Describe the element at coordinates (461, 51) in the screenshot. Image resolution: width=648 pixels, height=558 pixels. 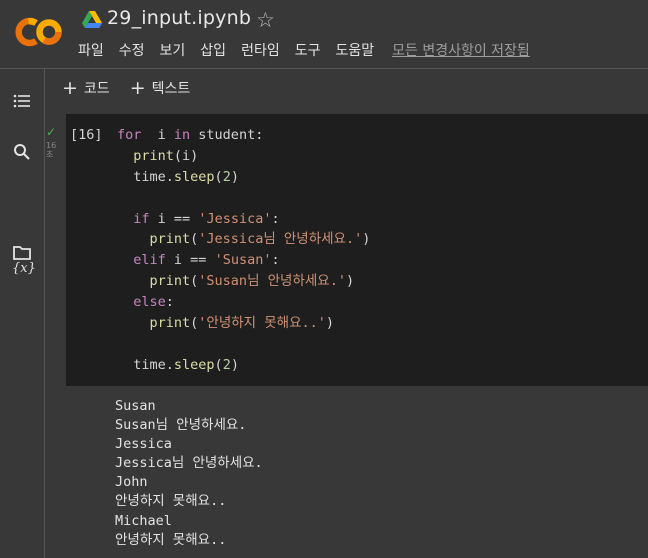
I see `save-status-link: 모든 변경사항이 저장됨` at that location.